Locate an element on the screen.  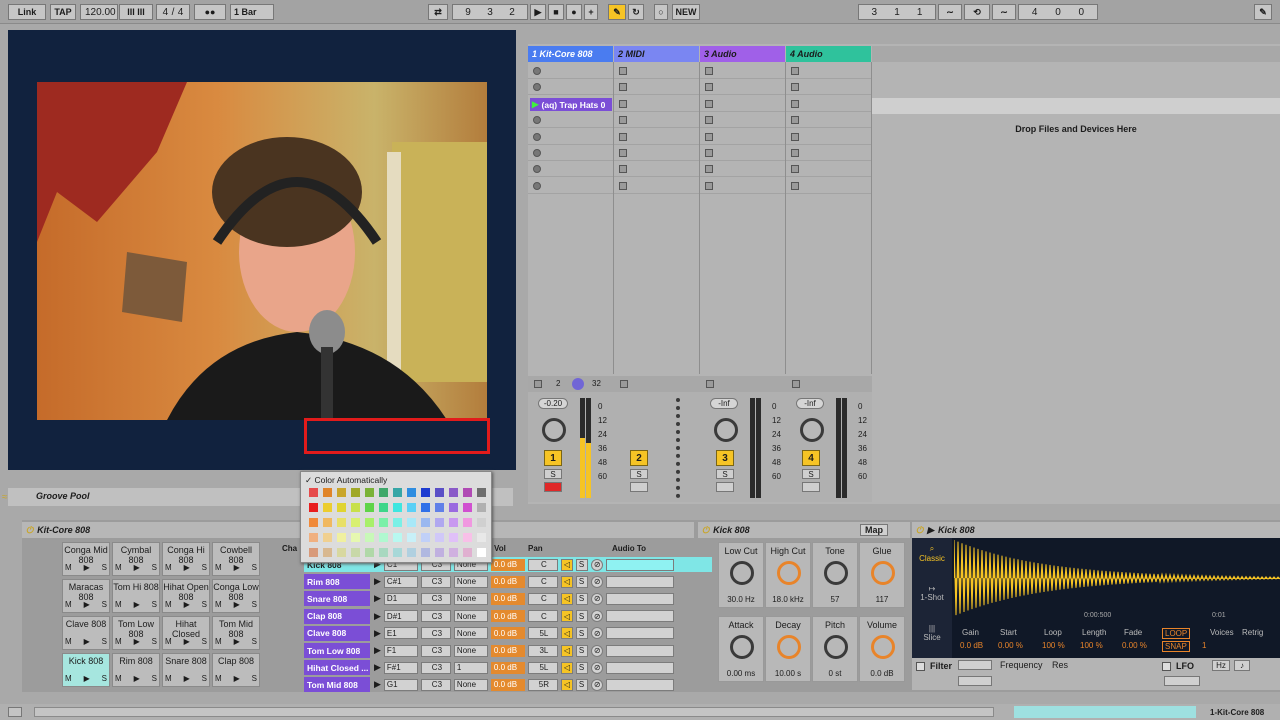
track-4-solo: S is located at coordinates (811, 474).